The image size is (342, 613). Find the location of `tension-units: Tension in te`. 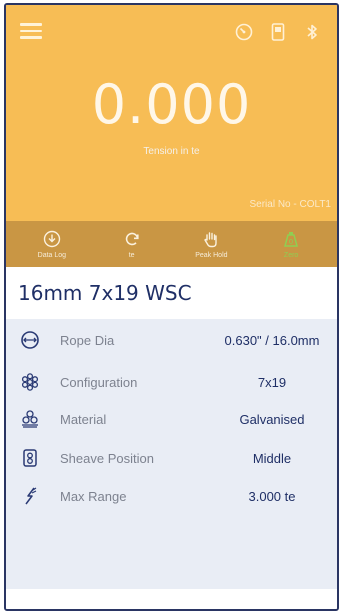

tension-units: Tension in te is located at coordinates (171, 151).